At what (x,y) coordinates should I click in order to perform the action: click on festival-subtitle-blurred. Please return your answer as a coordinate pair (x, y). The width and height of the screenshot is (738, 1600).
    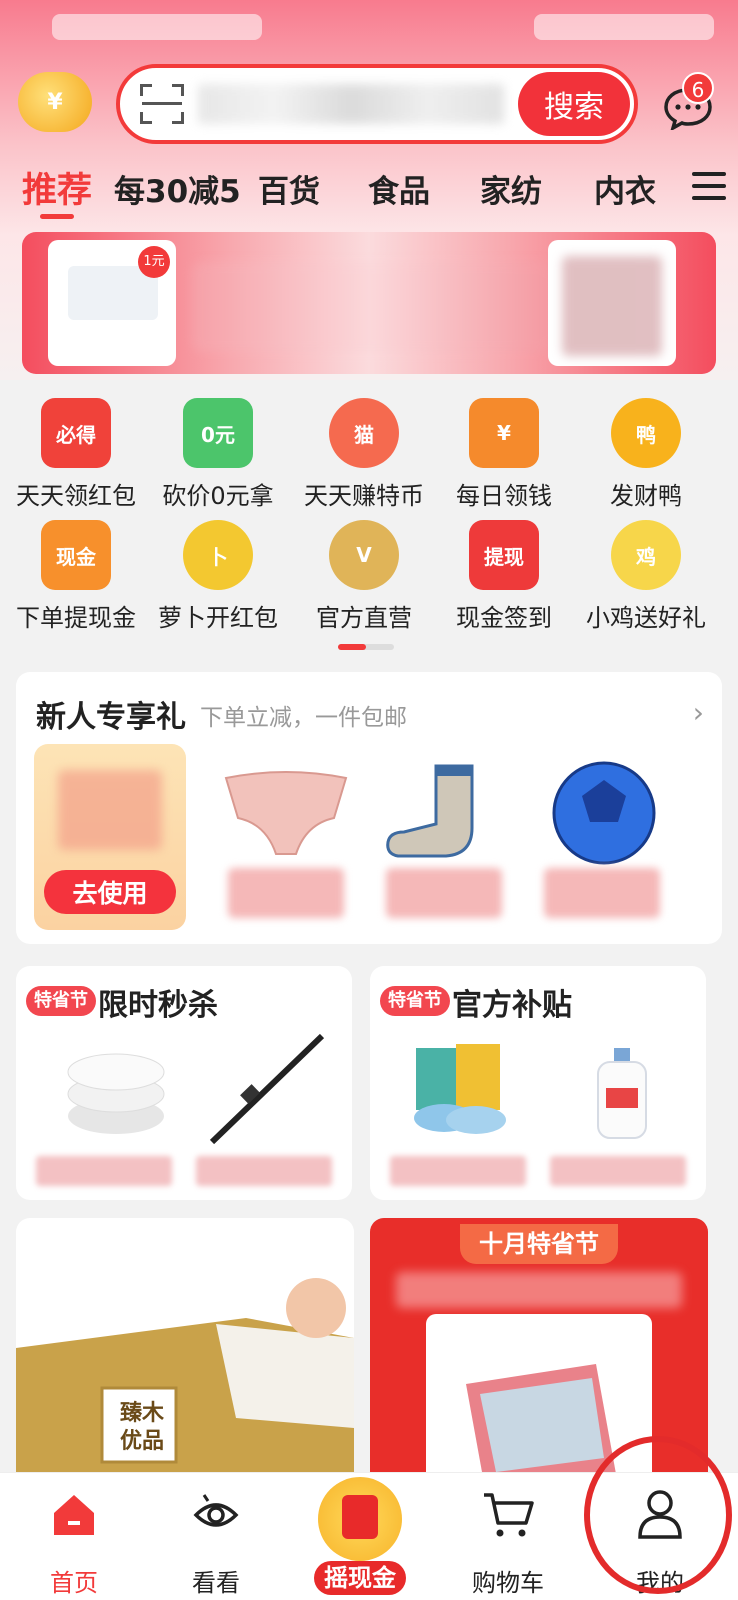
    Looking at the image, I should click on (539, 1290).